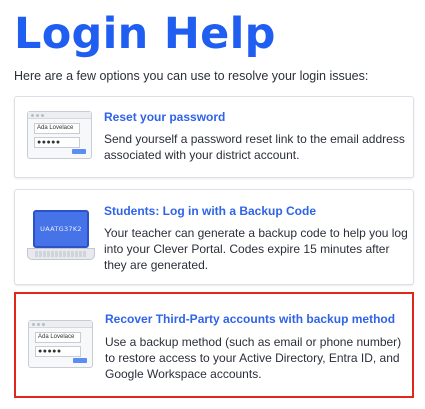 This screenshot has height=409, width=425. I want to click on laptop-illustration: UAATG37K2, so click(61, 237).